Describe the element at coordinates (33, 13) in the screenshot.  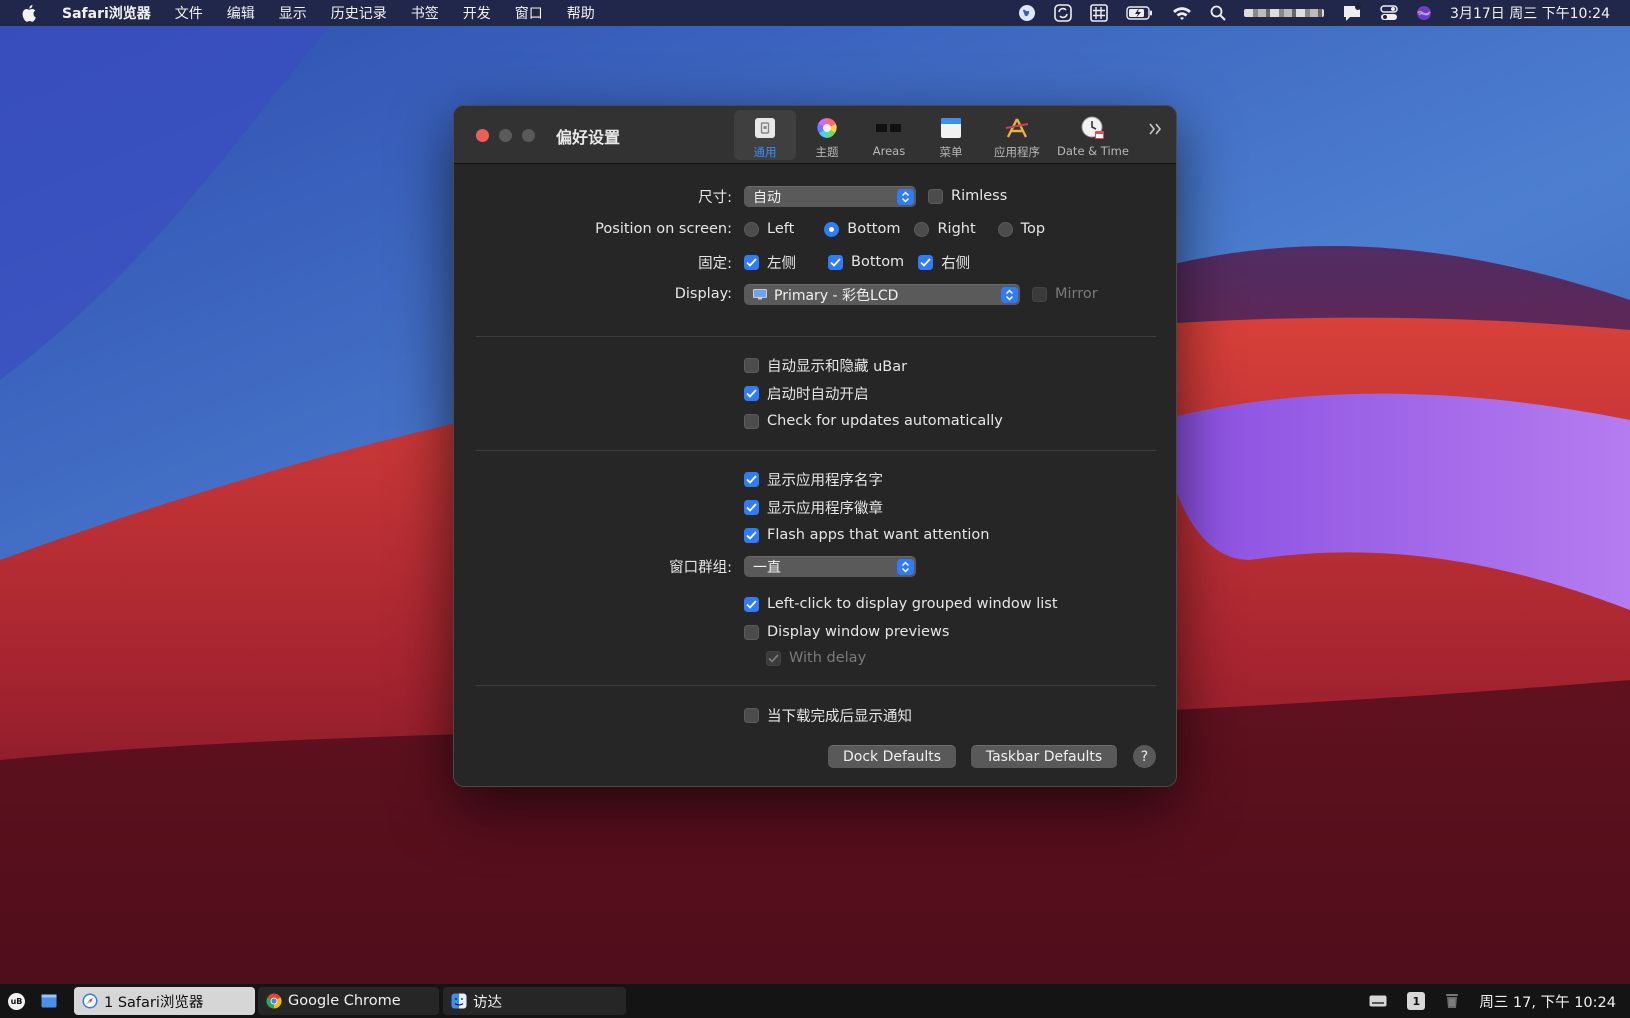
I see `apple-icon` at that location.